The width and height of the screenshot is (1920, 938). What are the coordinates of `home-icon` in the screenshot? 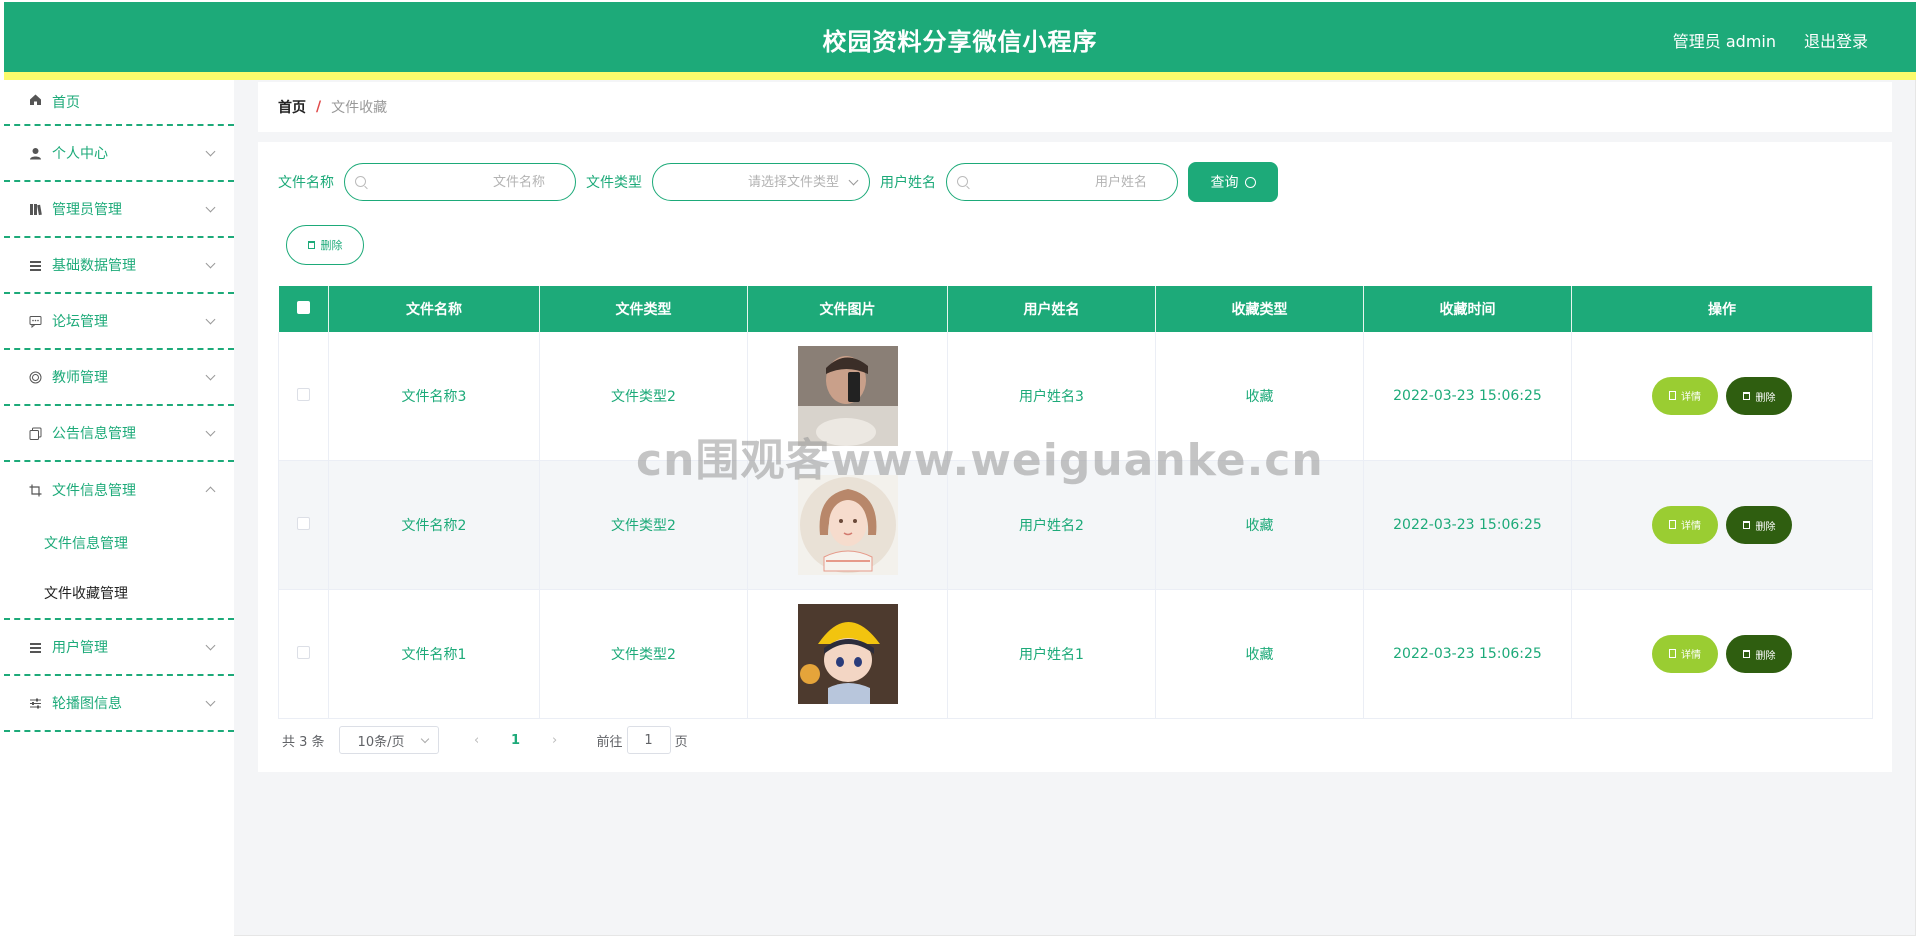 It's located at (35, 99).